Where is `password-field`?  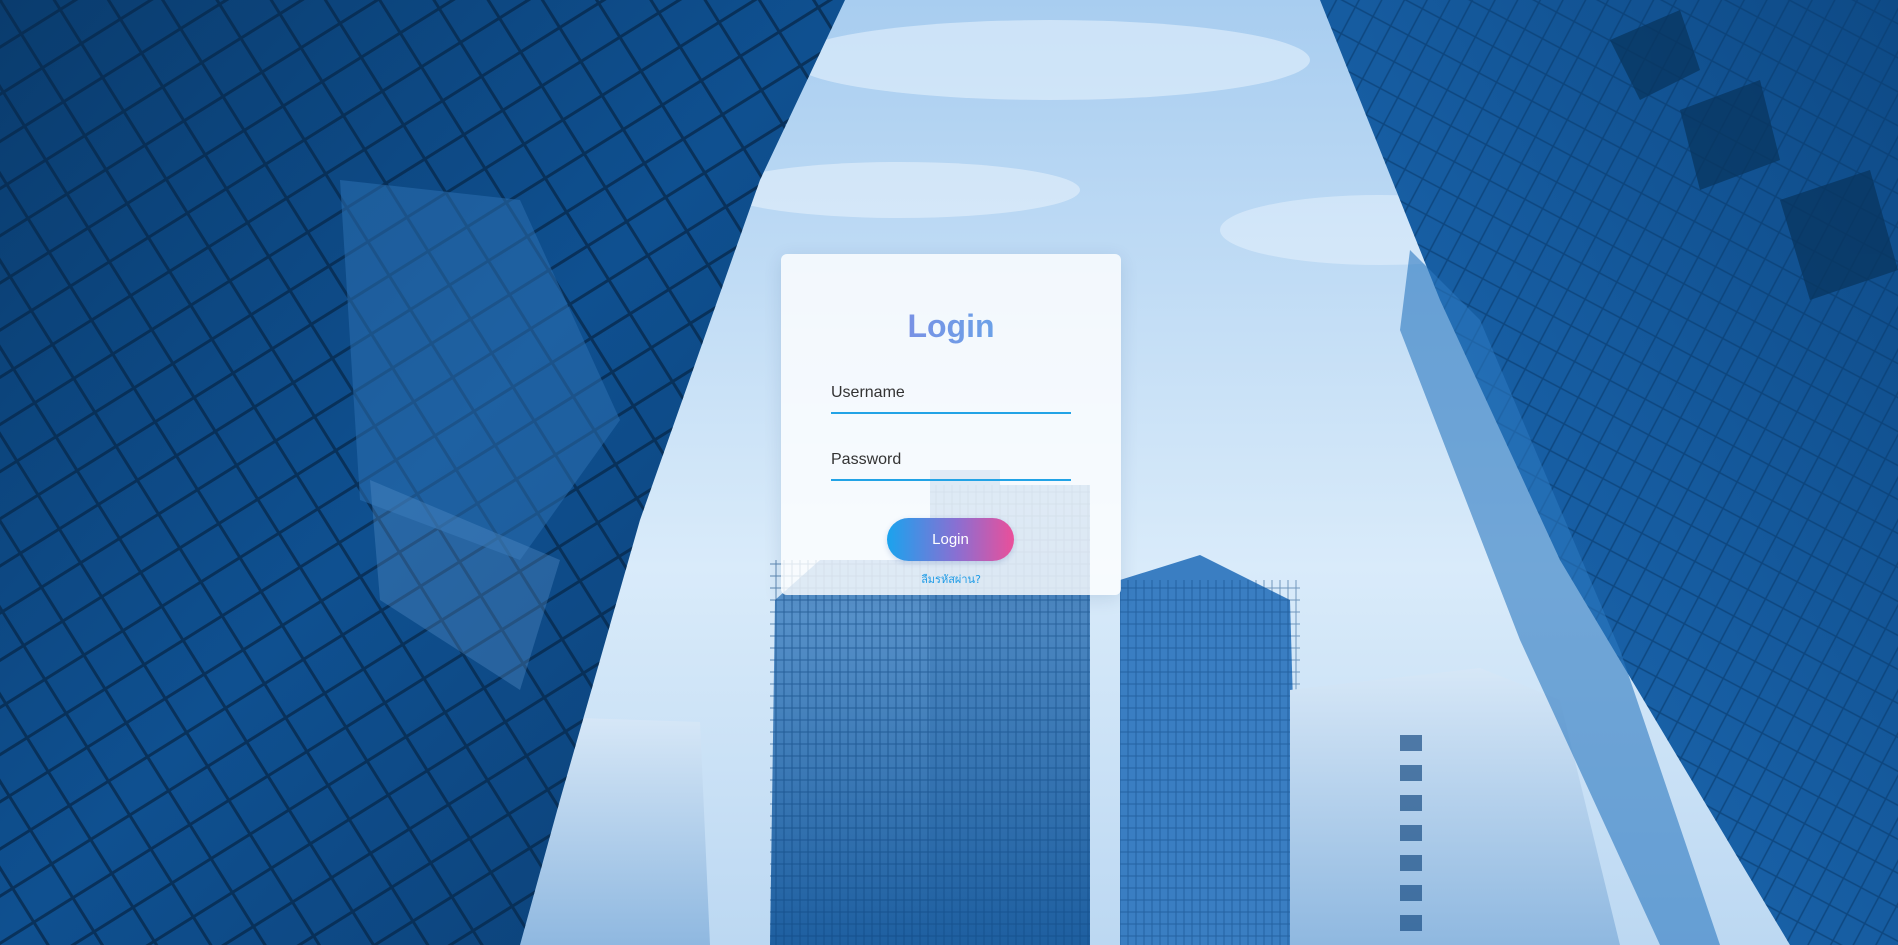
password-field is located at coordinates (951, 462).